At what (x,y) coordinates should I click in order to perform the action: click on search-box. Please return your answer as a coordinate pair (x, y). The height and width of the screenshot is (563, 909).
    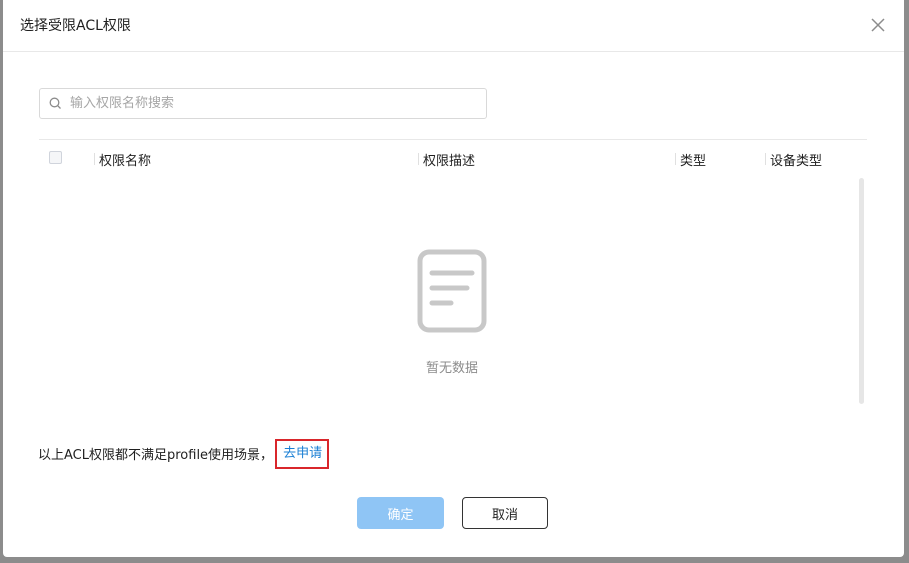
    Looking at the image, I should click on (263, 103).